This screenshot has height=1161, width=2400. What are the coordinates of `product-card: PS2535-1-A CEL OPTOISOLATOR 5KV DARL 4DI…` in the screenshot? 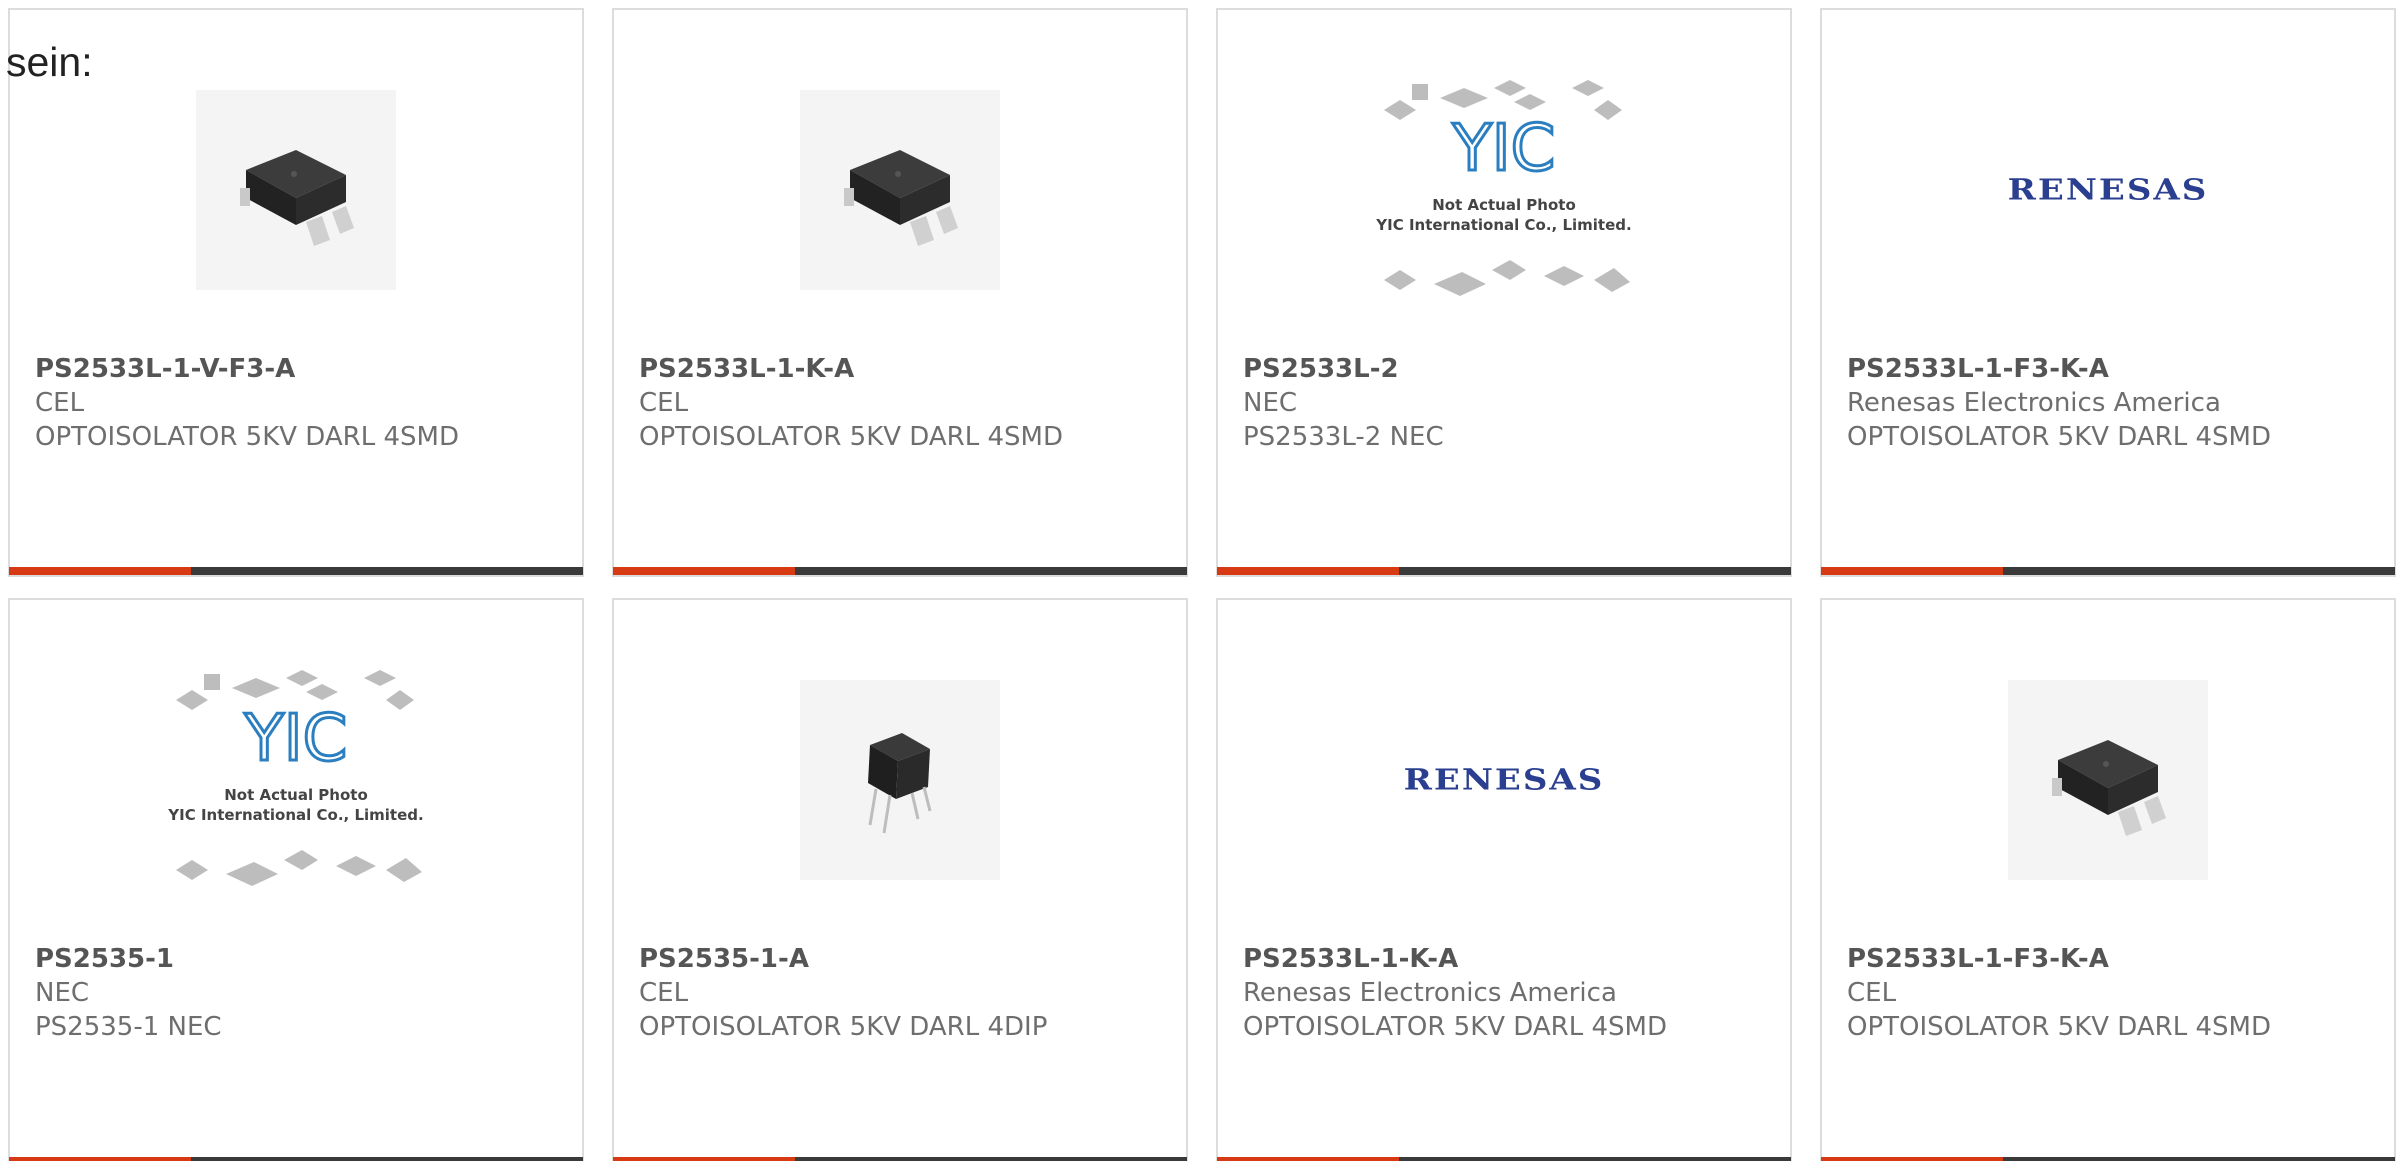 It's located at (900, 879).